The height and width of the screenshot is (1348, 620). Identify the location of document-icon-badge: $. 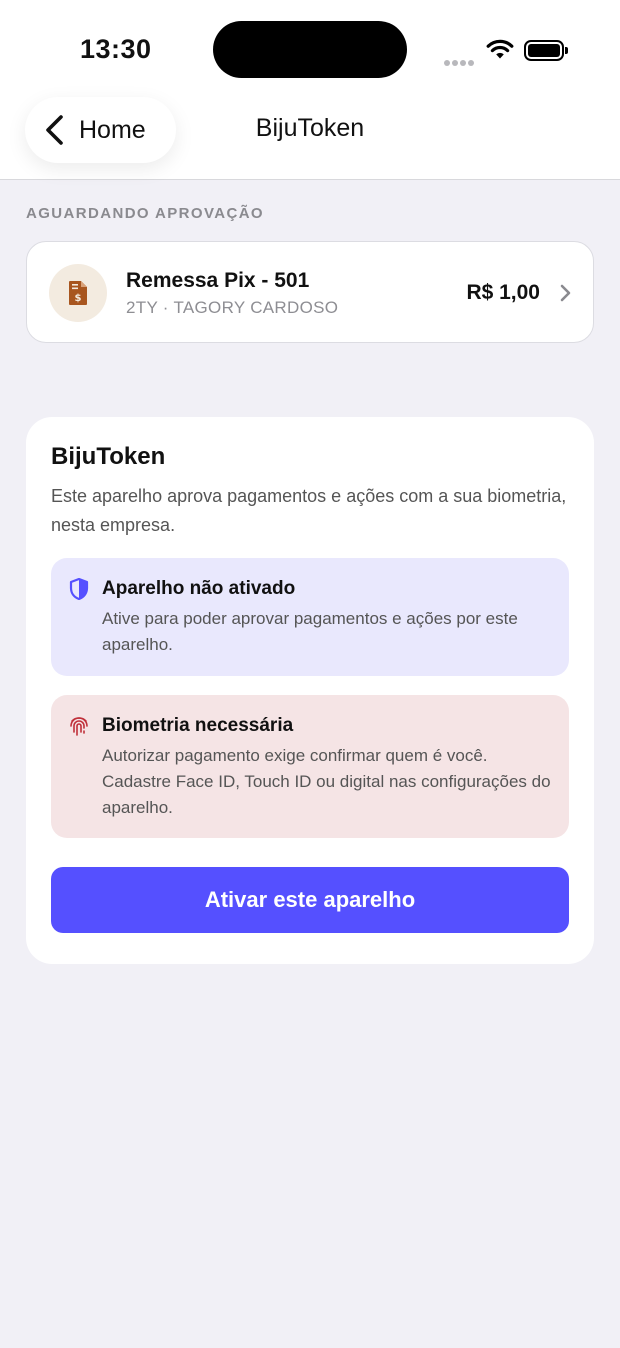
(78, 293).